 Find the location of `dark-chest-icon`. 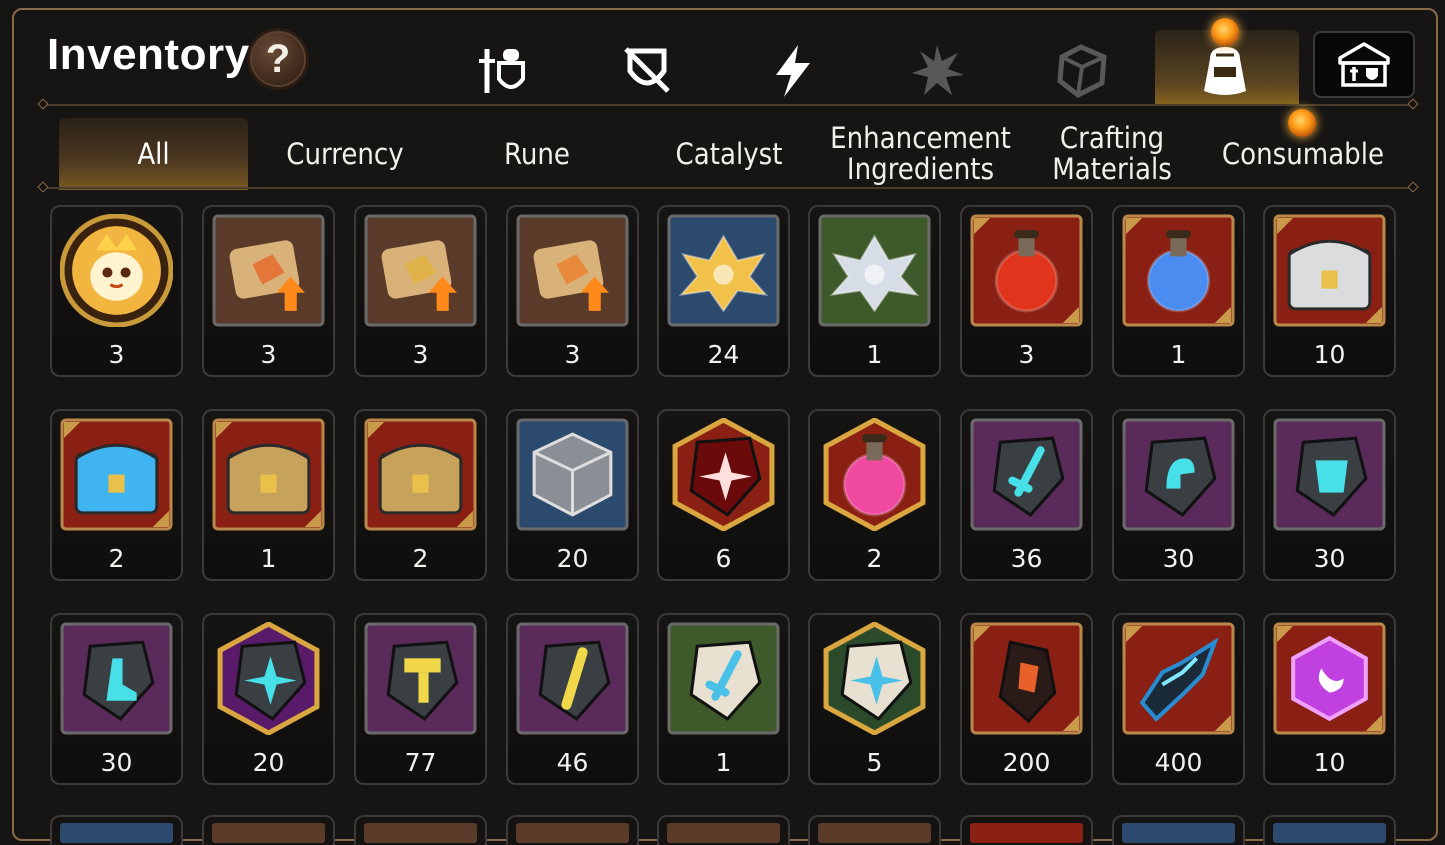

dark-chest-icon is located at coordinates (268, 474).